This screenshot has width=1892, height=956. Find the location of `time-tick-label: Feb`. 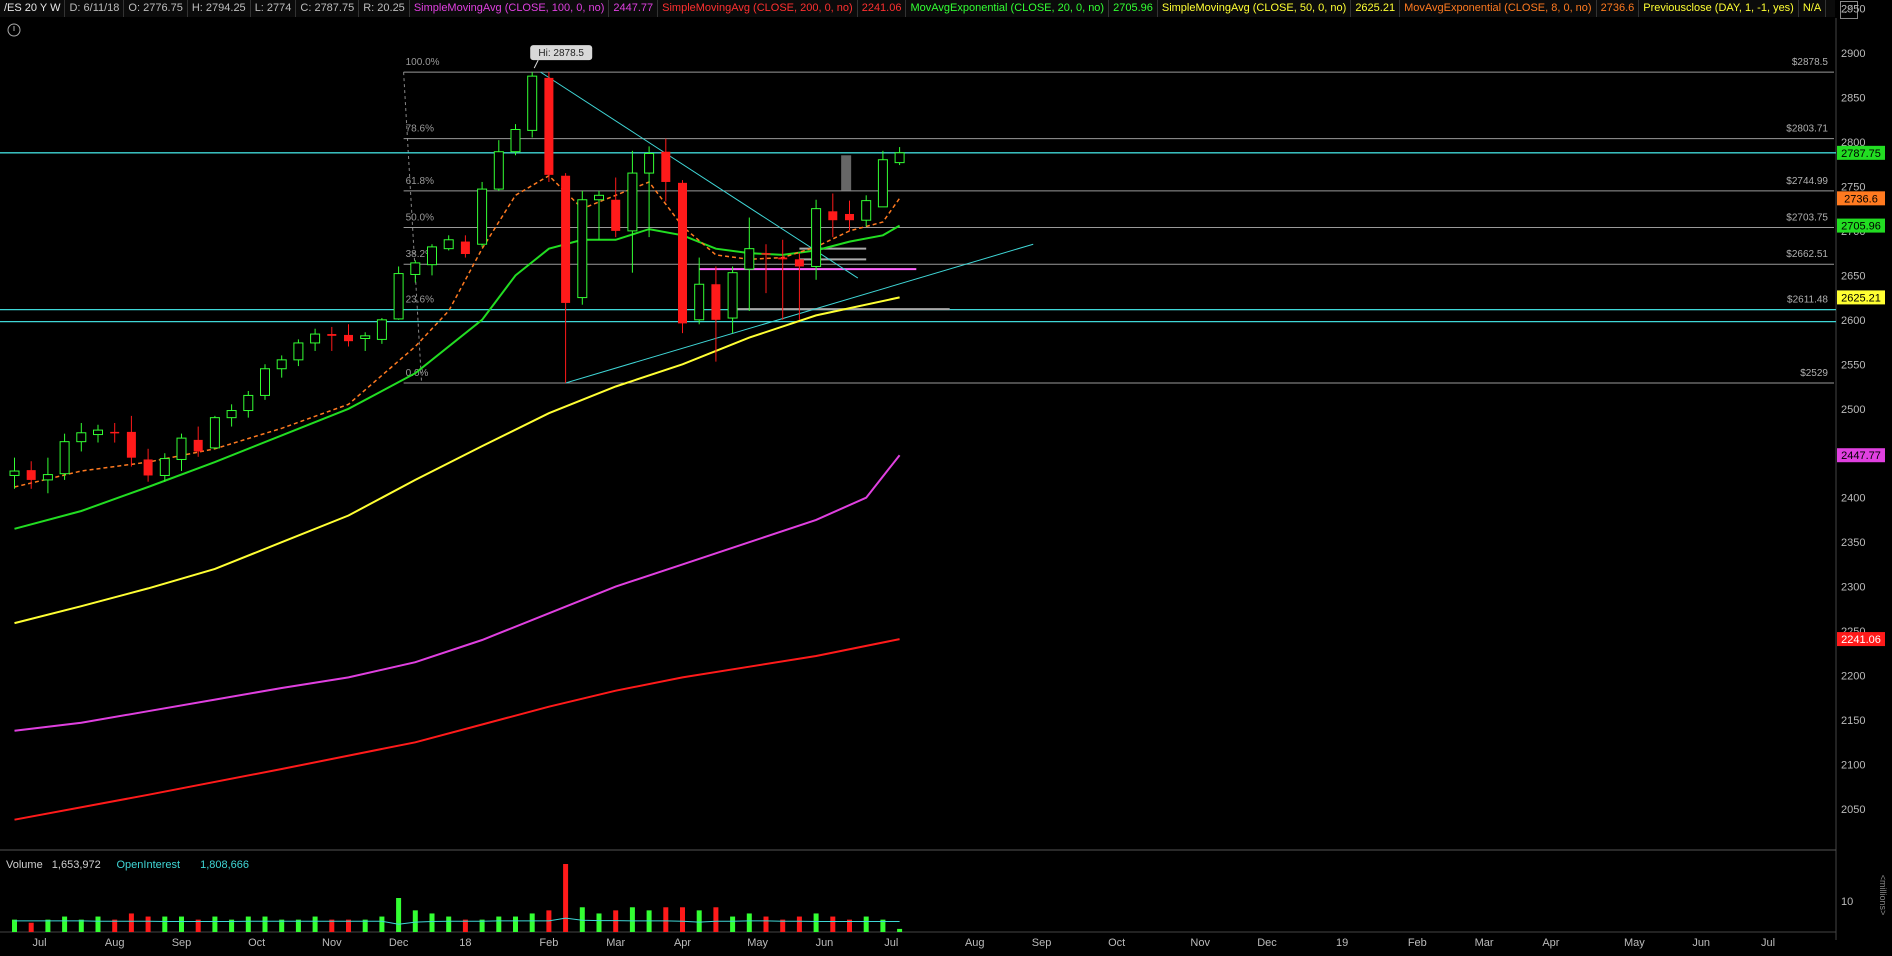

time-tick-label: Feb is located at coordinates (548, 943).